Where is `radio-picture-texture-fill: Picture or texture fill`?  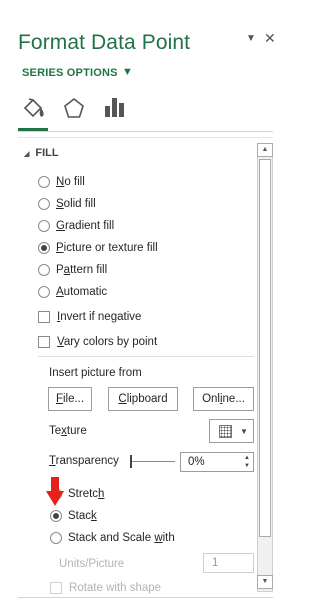 radio-picture-texture-fill: Picture or texture fill is located at coordinates (98, 248).